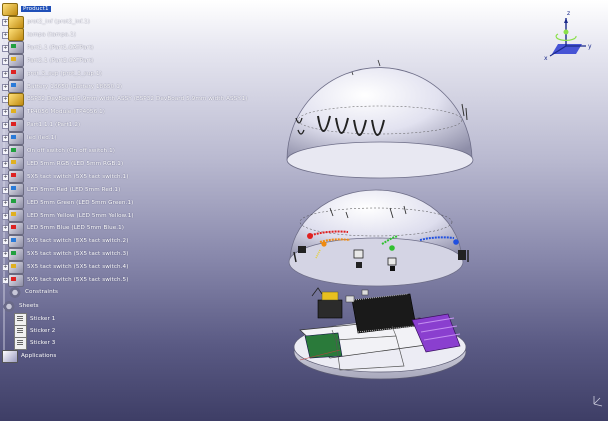  I want to click on tree-item: +5X5 tact switch (5X5 tact switch.2), so click(65, 241).